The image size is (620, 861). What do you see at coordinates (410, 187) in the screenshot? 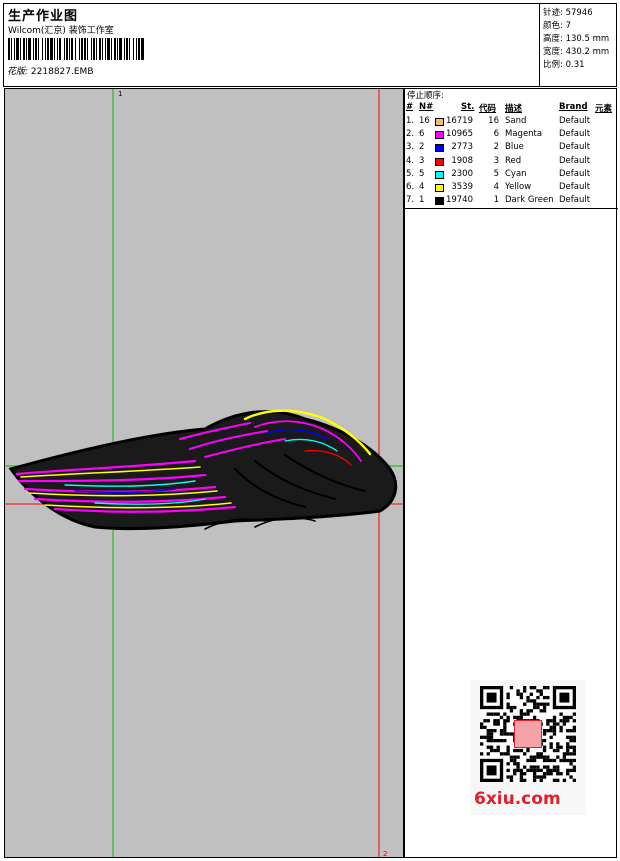
I see `row-num: 6.` at bounding box center [410, 187].